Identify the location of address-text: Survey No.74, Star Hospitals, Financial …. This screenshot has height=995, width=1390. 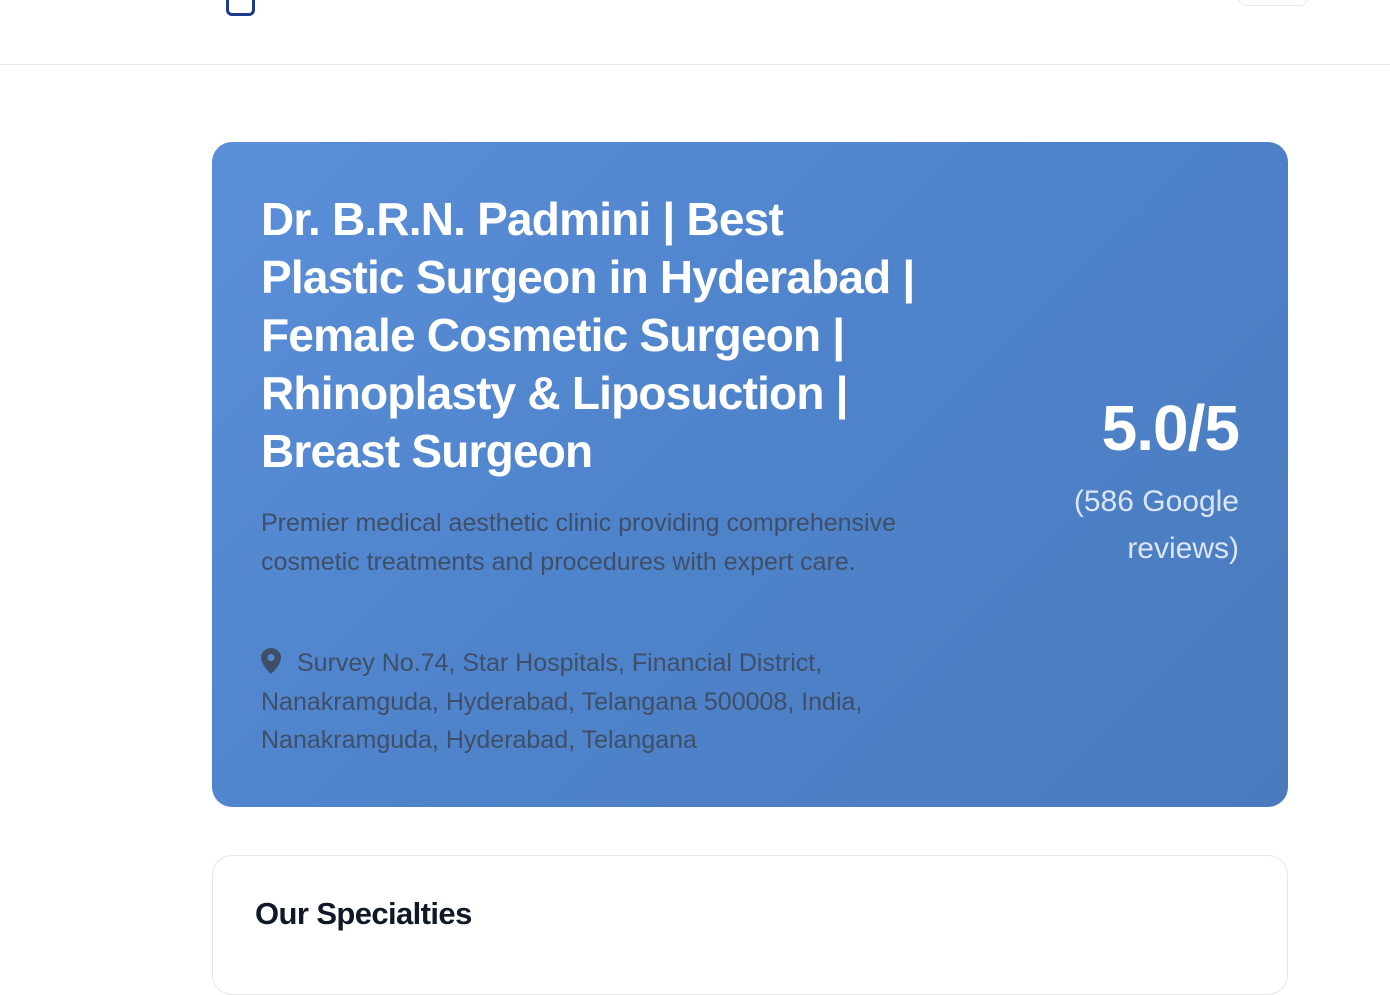
(562, 701).